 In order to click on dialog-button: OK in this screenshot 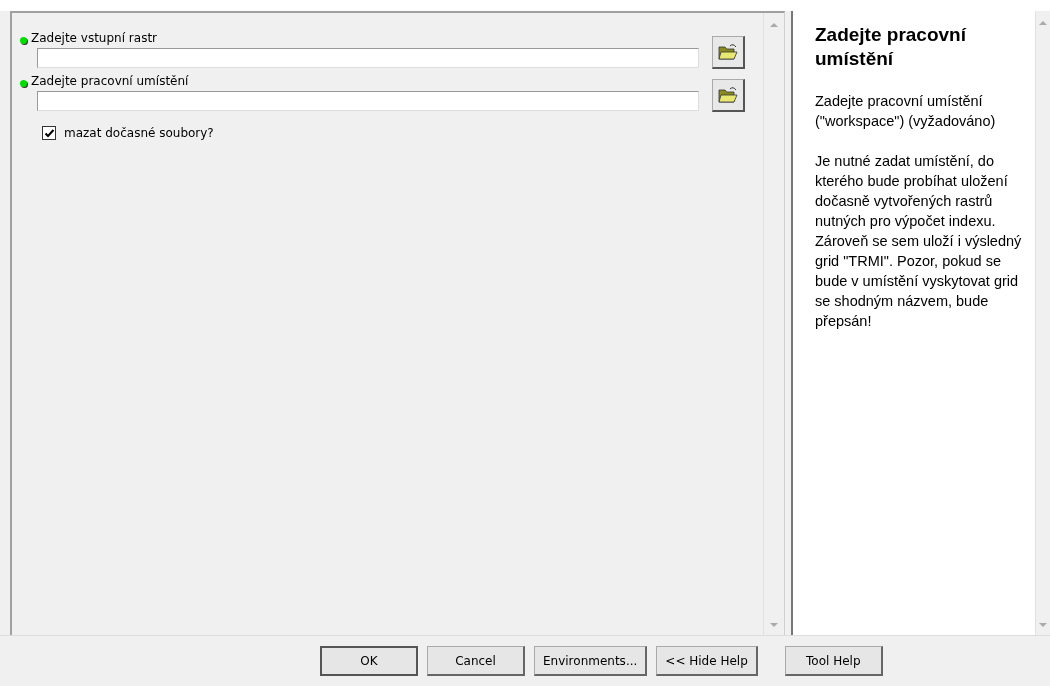, I will do `click(369, 661)`.